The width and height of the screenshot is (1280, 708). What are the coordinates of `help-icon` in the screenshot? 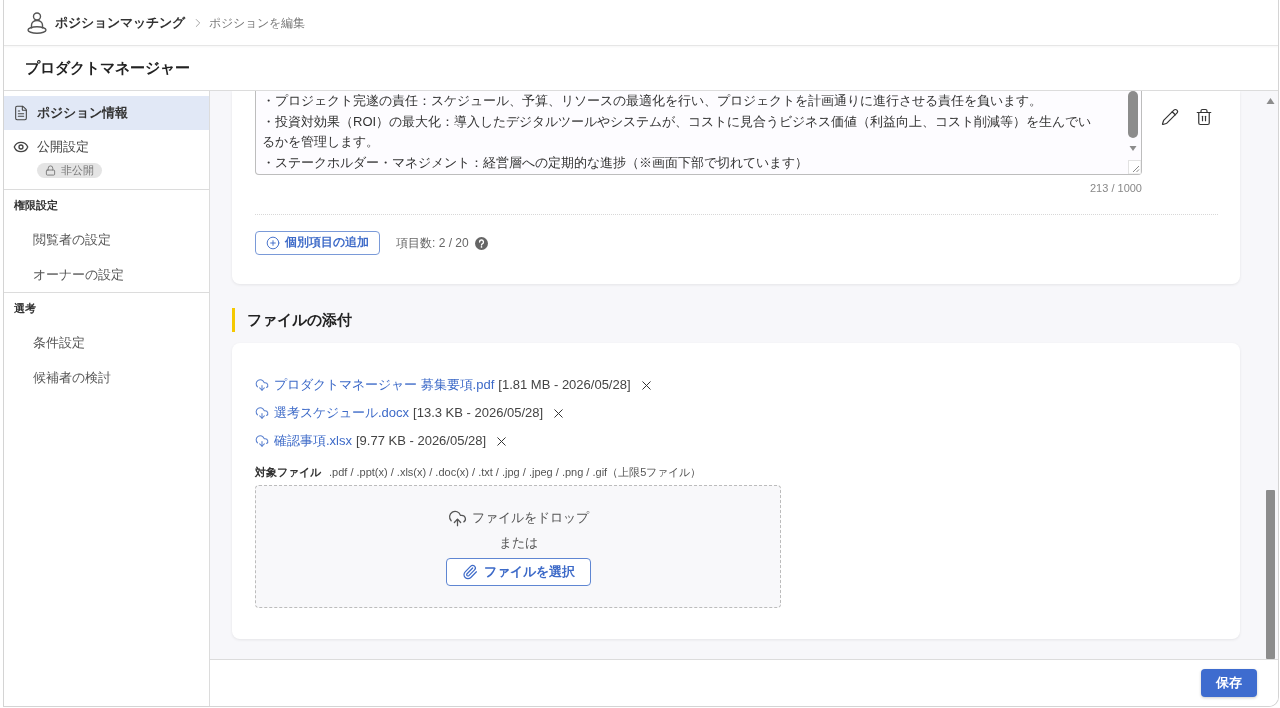 It's located at (481, 243).